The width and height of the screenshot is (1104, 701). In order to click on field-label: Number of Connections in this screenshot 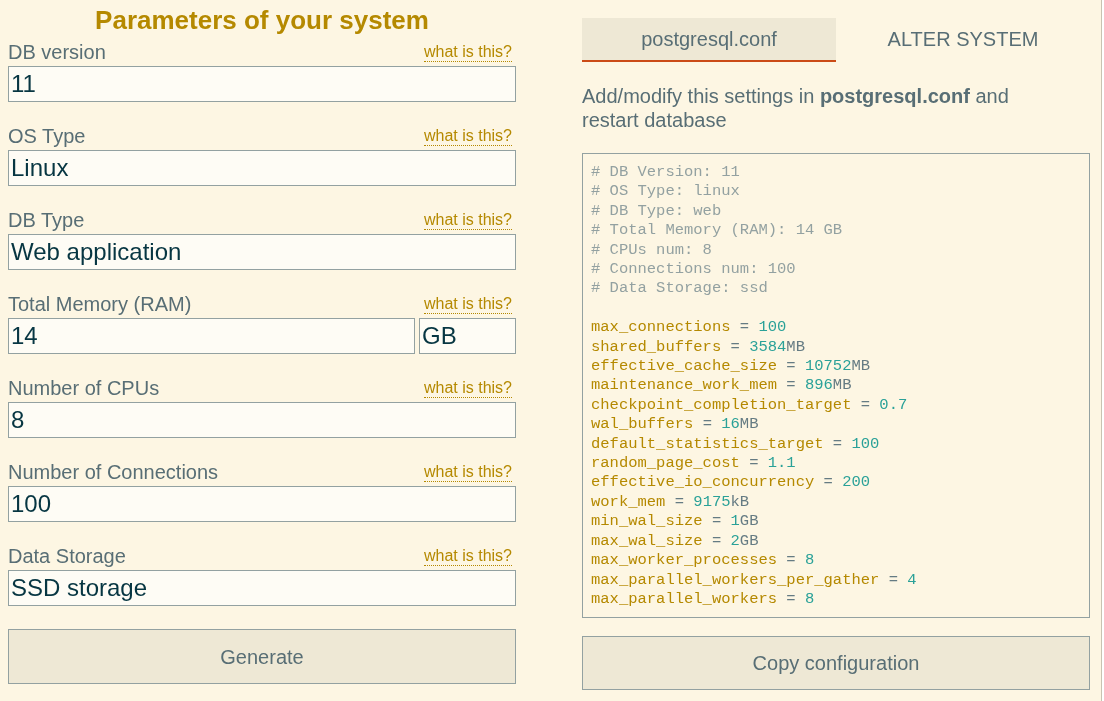, I will do `click(113, 472)`.